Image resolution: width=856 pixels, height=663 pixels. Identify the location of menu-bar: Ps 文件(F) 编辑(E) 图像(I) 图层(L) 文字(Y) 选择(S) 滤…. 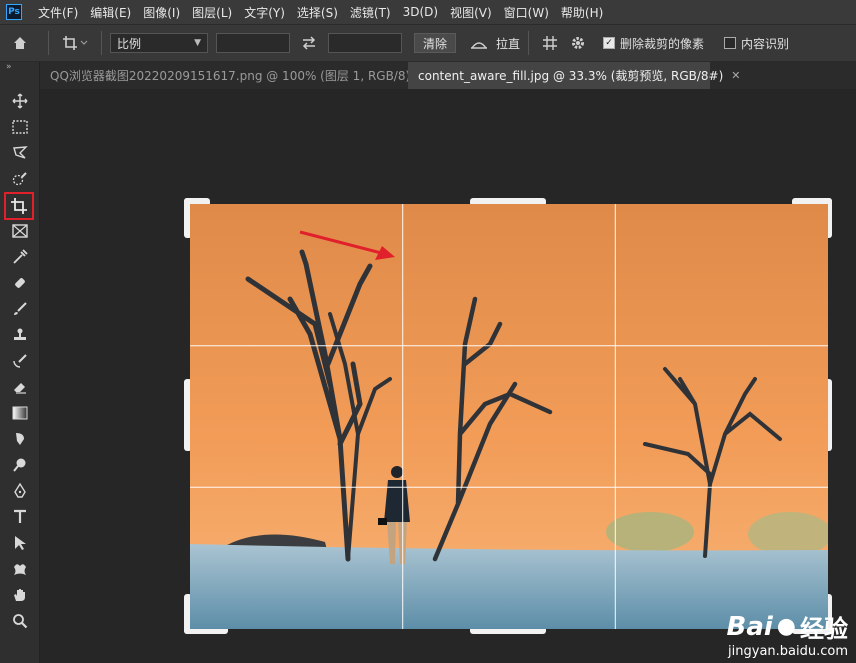
(428, 12).